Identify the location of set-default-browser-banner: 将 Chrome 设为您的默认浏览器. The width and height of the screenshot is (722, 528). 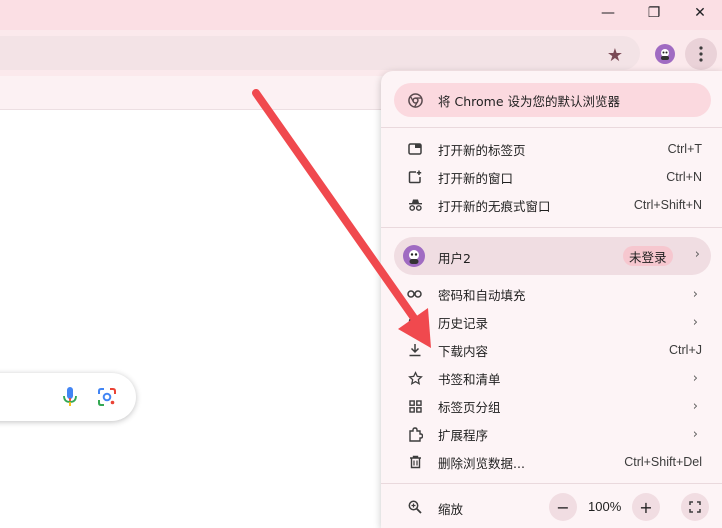
(552, 100).